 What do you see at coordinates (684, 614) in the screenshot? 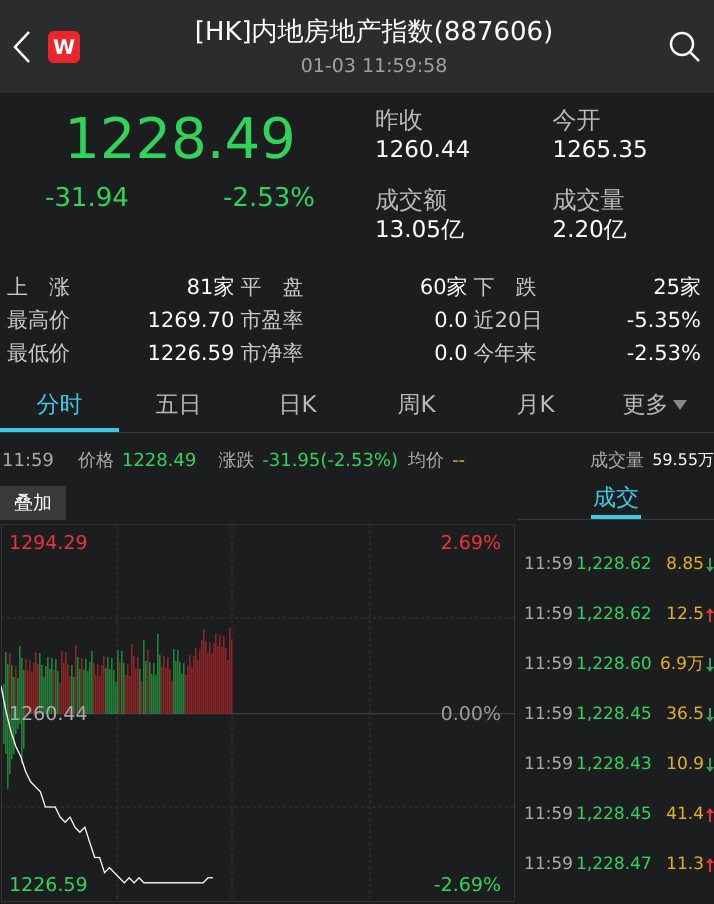
I see `trade-volume: 12.5` at bounding box center [684, 614].